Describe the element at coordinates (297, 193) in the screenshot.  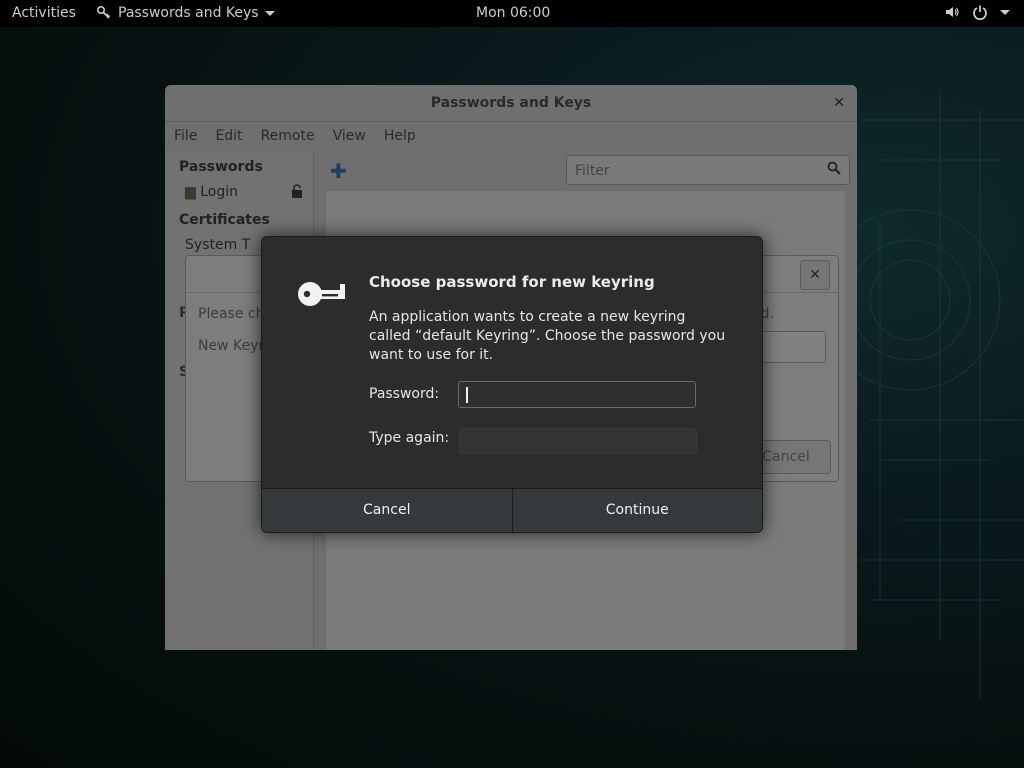
I see `lock-open-icon` at that location.